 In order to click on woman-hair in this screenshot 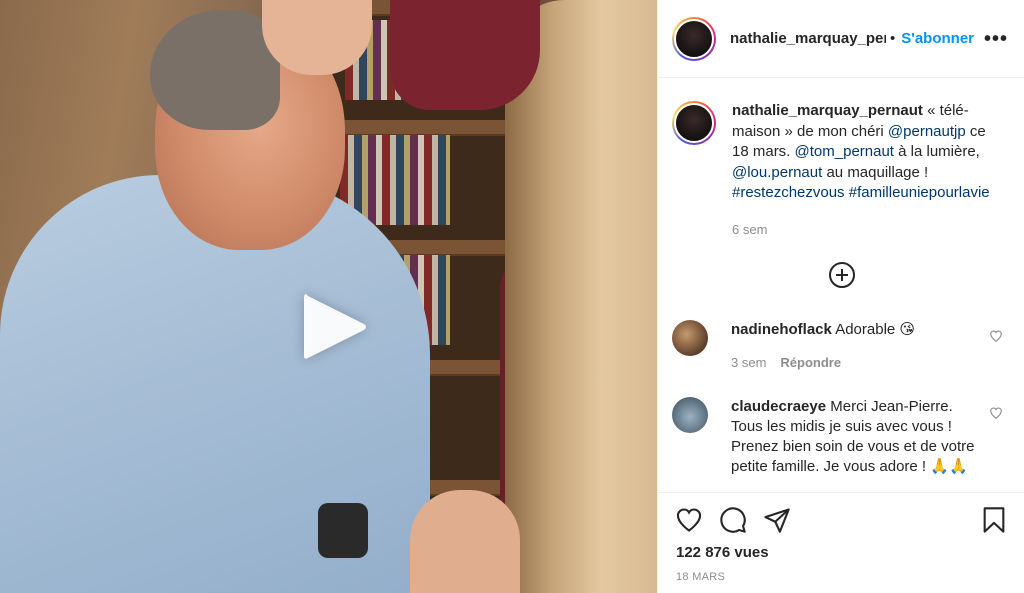, I will do `click(581, 296)`.